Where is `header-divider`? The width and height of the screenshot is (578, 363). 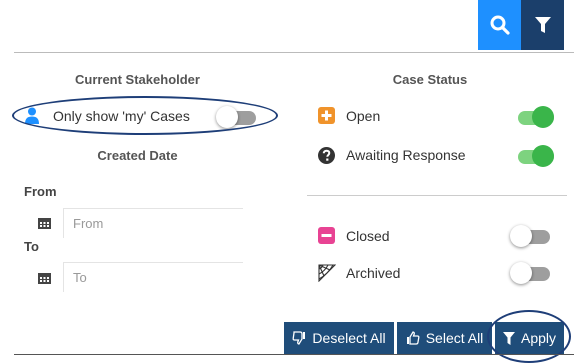
header-divider is located at coordinates (294, 52).